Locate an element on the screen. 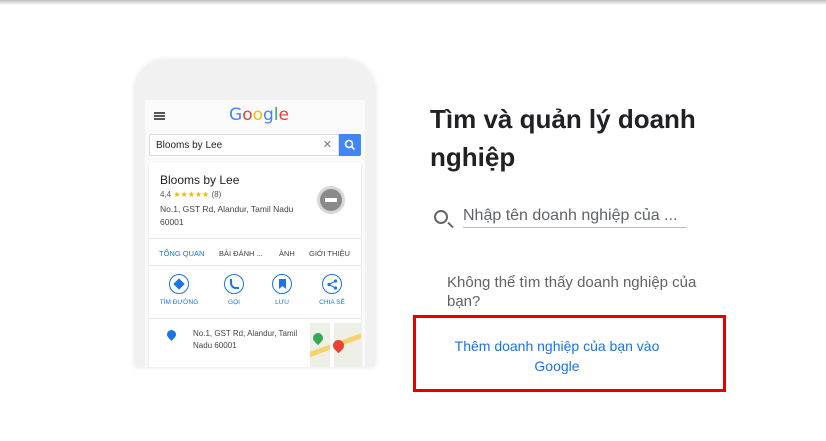 This screenshot has width=826, height=441. google-header: Google is located at coordinates (255, 116).